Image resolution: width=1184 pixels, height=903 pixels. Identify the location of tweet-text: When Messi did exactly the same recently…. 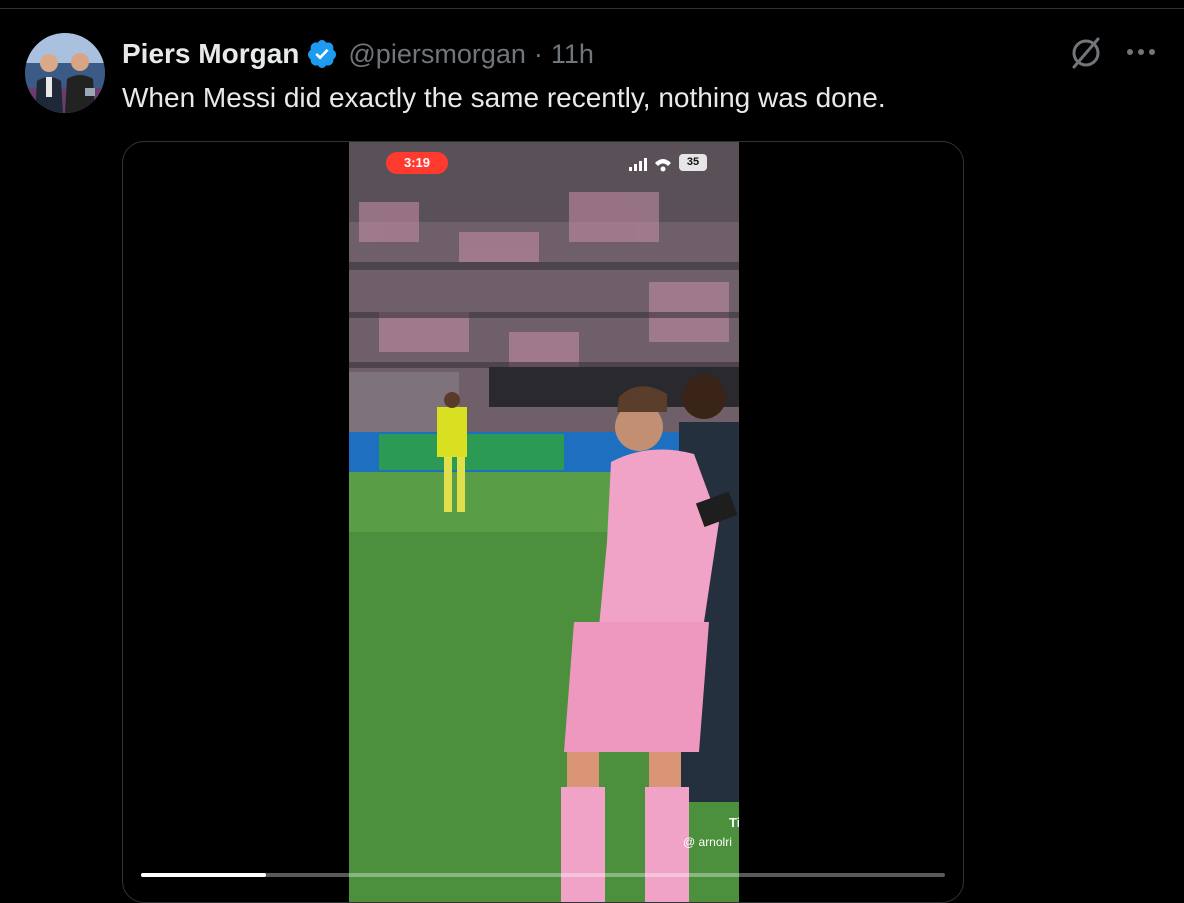
(504, 97).